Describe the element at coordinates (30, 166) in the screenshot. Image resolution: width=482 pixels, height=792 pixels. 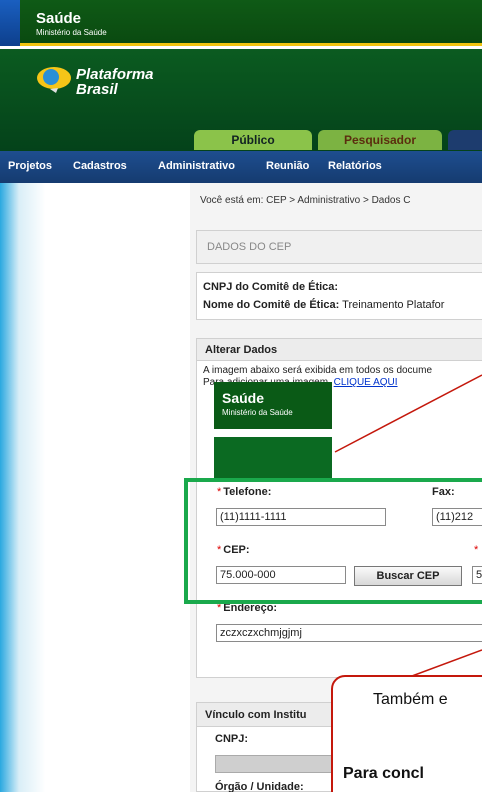
I see `nav-projetos: Projetos` at that location.